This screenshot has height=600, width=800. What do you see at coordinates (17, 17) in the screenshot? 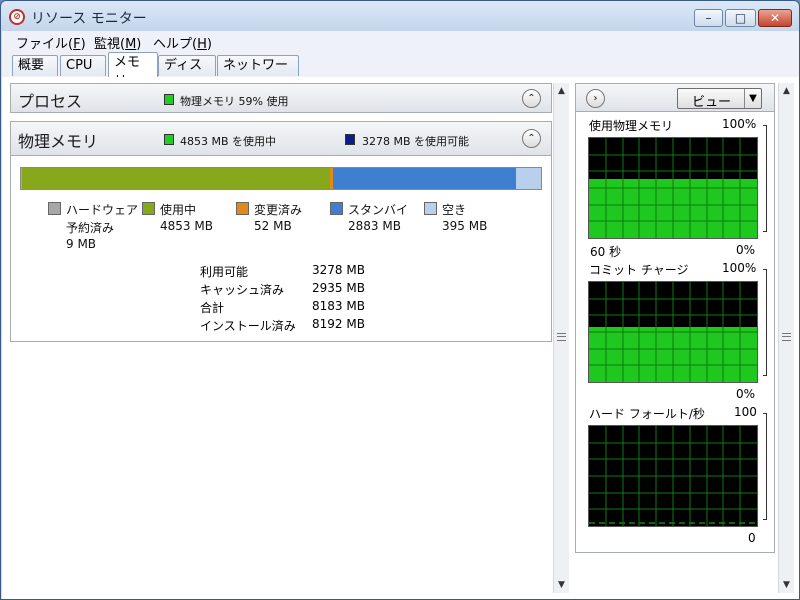
I see `resource-monitor-icon: ⊘` at bounding box center [17, 17].